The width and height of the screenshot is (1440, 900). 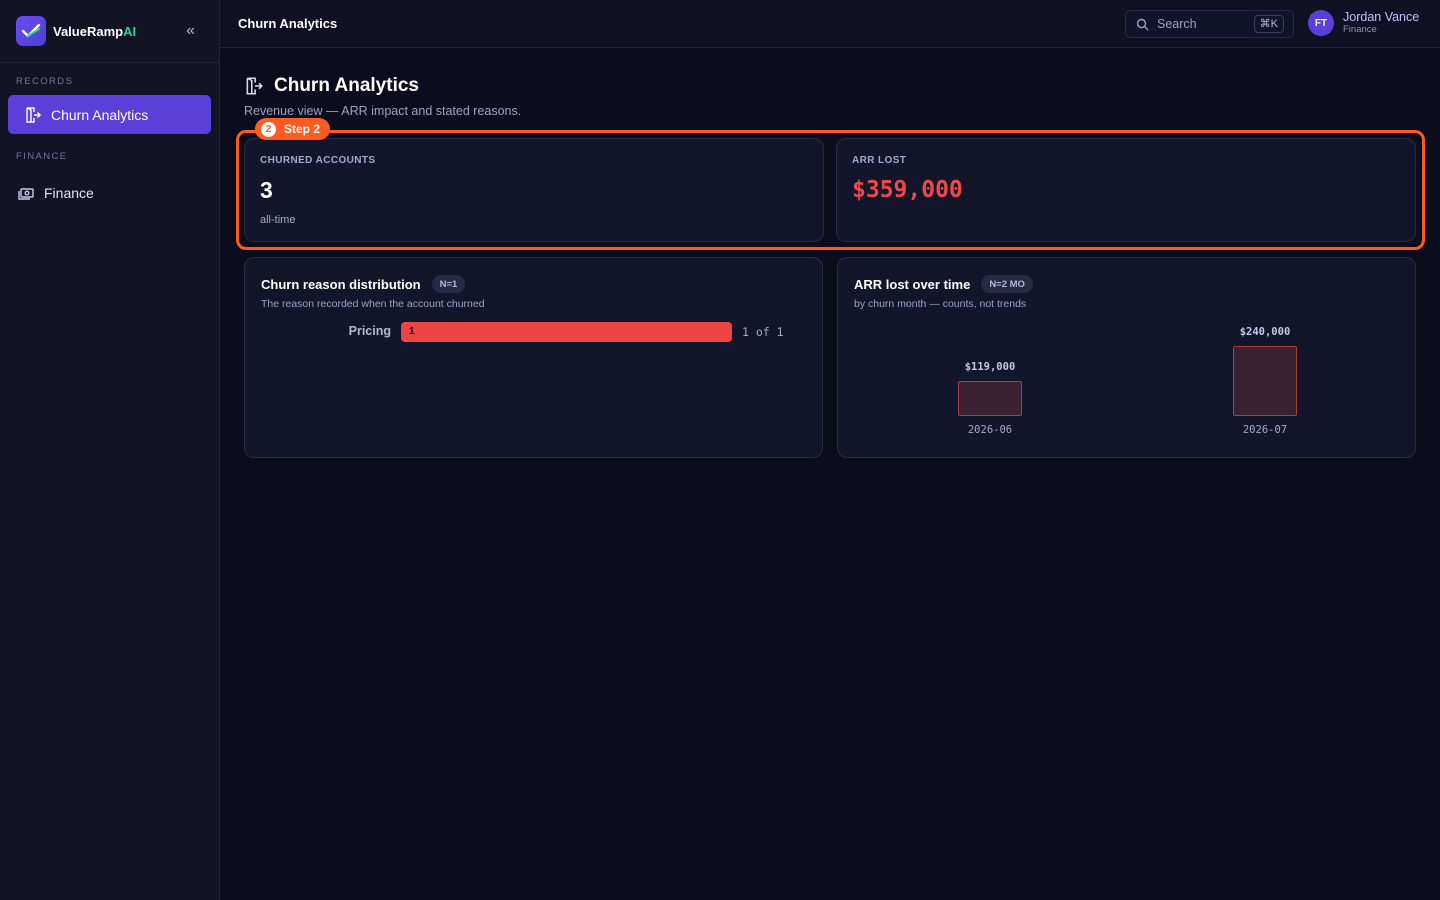 What do you see at coordinates (907, 190) in the screenshot?
I see `stat-value: $359,000` at bounding box center [907, 190].